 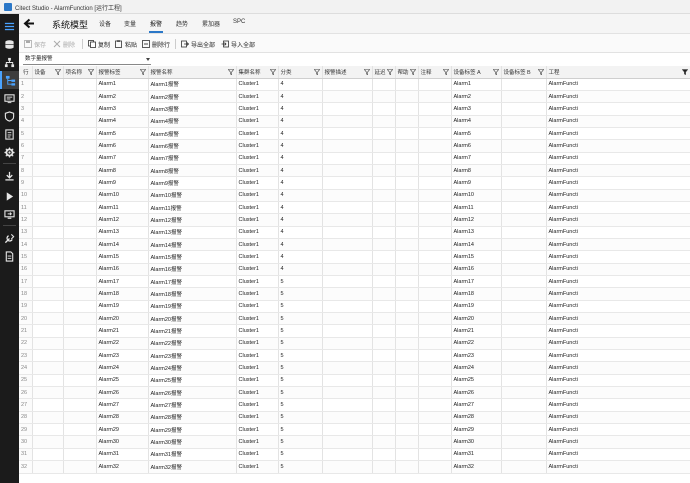 I want to click on cell-alarm-tag: Alarm4, so click(x=122, y=121).